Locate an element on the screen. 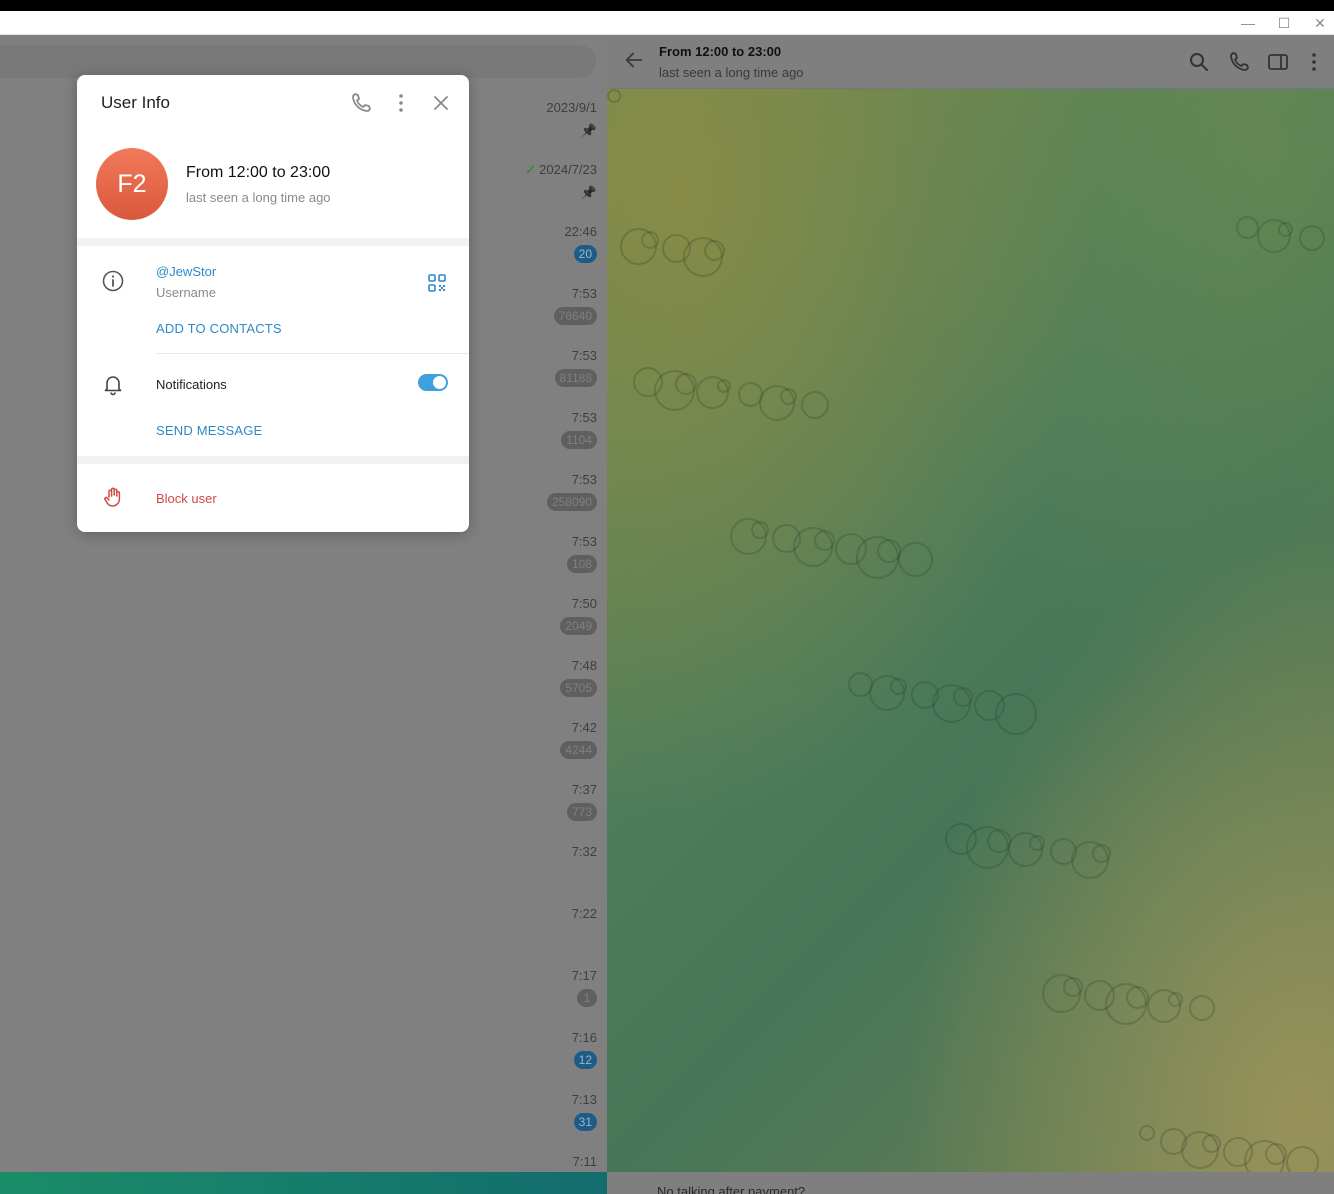 This screenshot has height=1194, width=1334. chat-time: 7:22 is located at coordinates (584, 913).